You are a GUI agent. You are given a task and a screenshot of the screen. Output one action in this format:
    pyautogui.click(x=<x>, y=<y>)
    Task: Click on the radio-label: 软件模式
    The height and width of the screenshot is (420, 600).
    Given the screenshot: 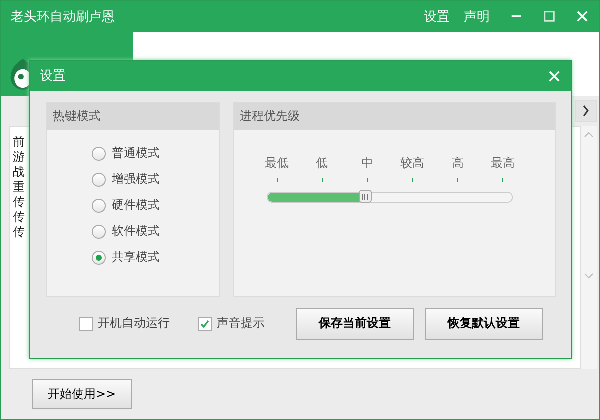 What is the action you would take?
    pyautogui.click(x=136, y=231)
    